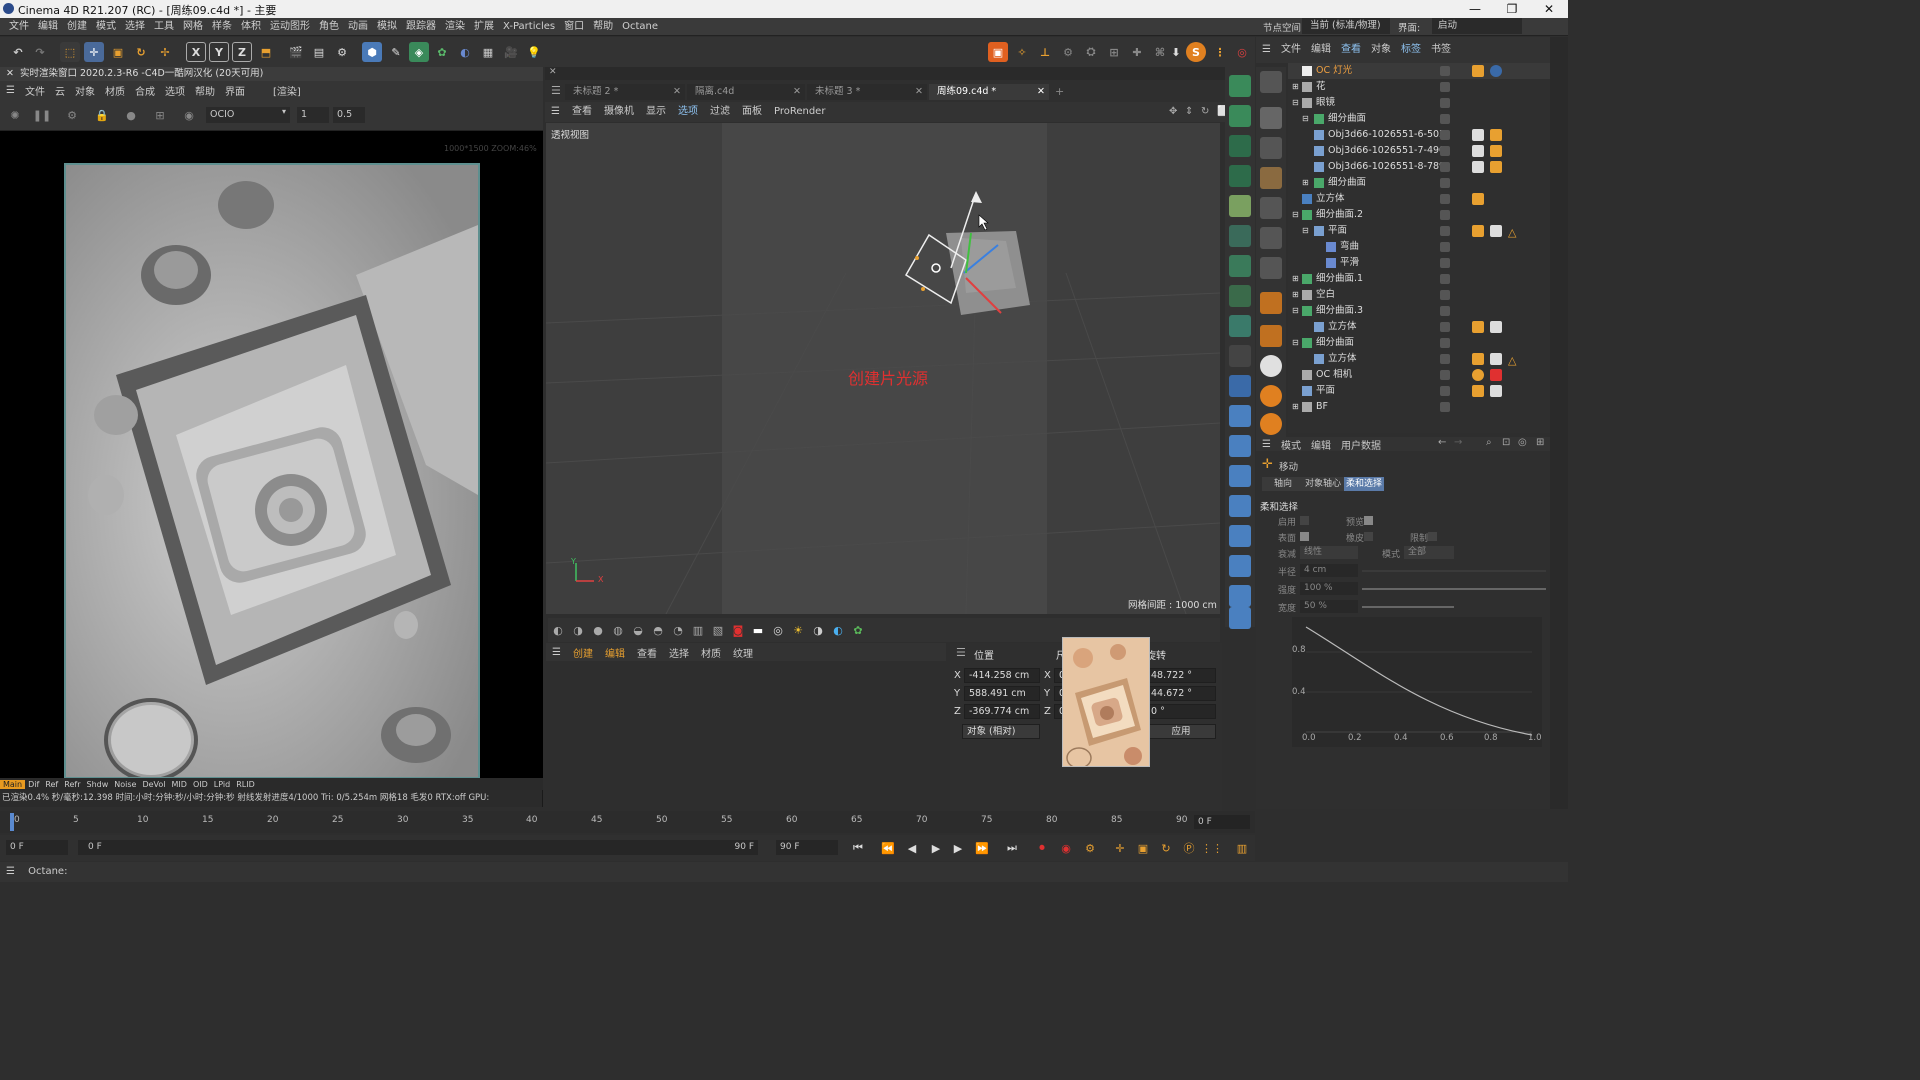 The image size is (1920, 1080). What do you see at coordinates (51, 784) in the screenshot?
I see `pass-tab: Ref` at bounding box center [51, 784].